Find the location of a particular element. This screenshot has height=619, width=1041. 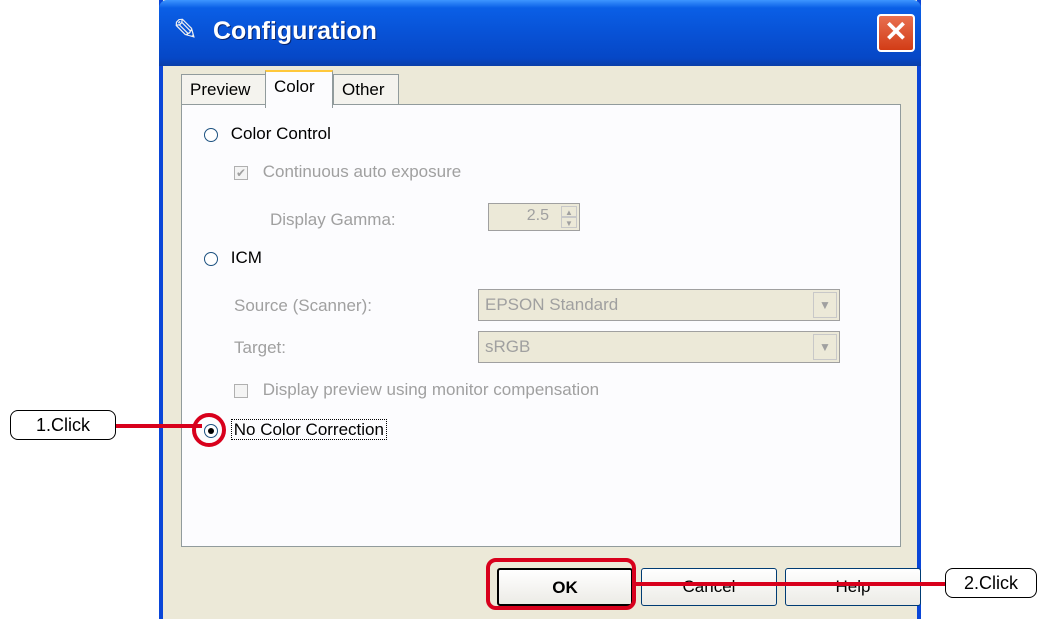

color-control-option: Color Control is located at coordinates (267, 134).